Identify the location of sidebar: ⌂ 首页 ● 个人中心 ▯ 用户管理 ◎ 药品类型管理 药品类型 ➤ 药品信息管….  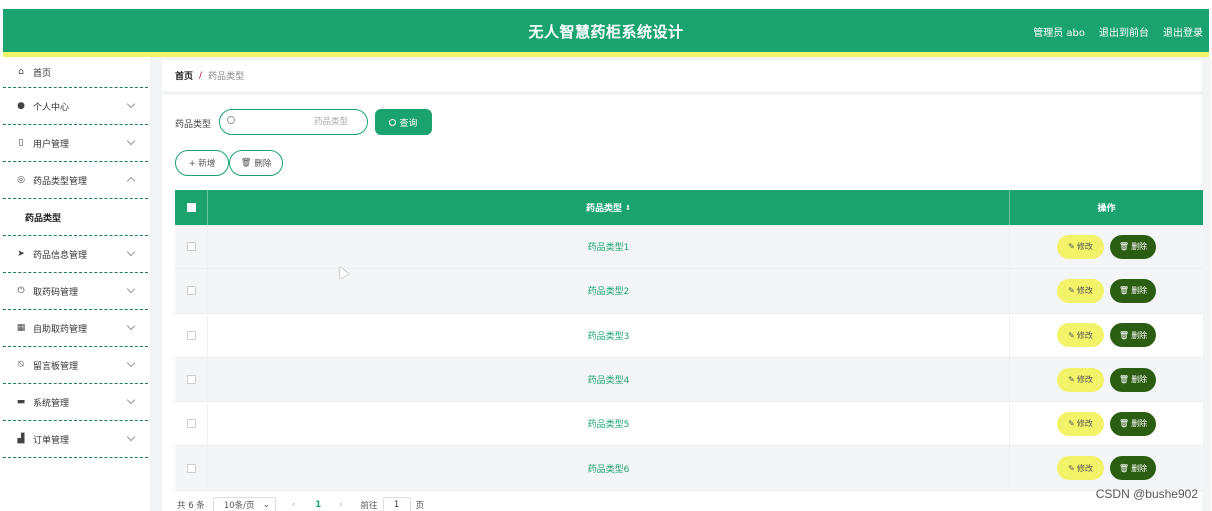
(75, 284).